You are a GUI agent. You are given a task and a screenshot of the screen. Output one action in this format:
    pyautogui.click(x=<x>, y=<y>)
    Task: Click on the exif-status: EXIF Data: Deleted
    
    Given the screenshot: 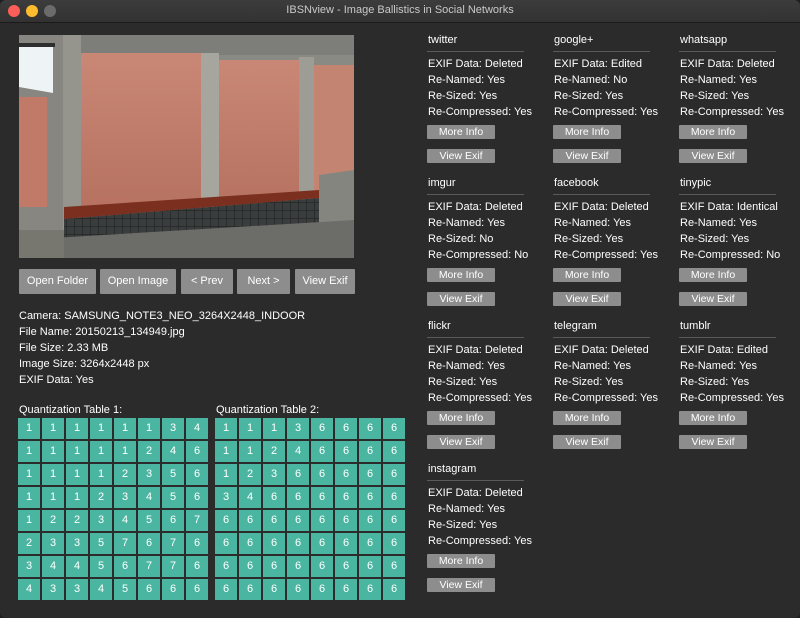 What is the action you would take?
    pyautogui.click(x=475, y=350)
    